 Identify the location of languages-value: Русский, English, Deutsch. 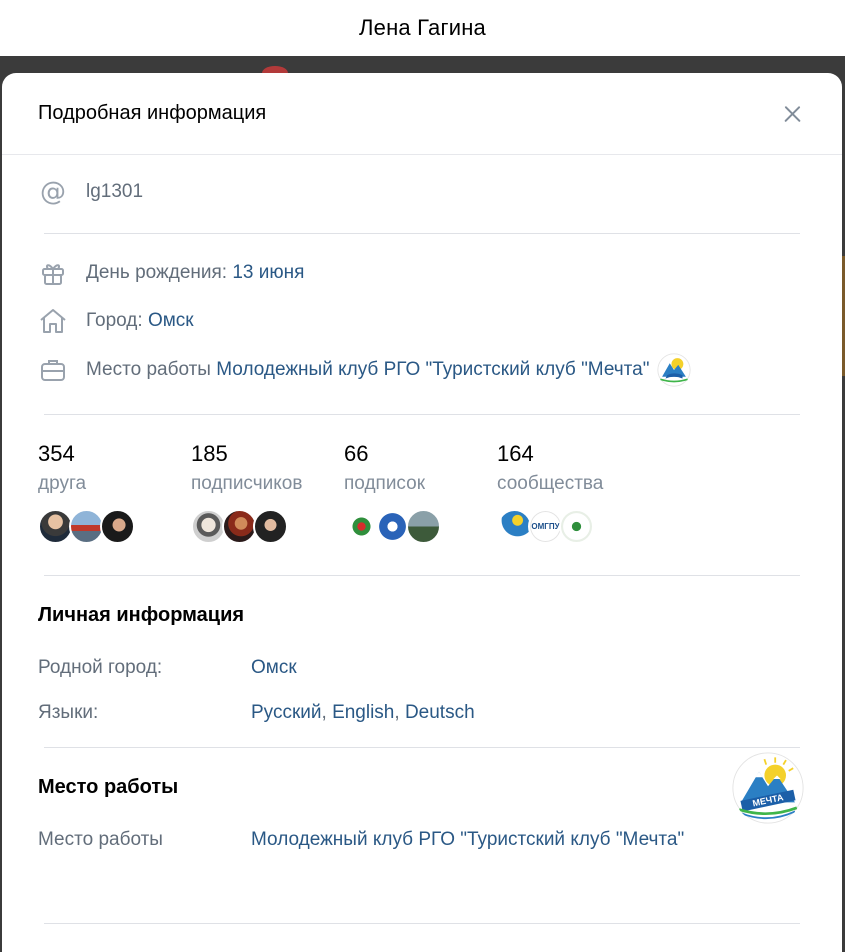
(363, 712).